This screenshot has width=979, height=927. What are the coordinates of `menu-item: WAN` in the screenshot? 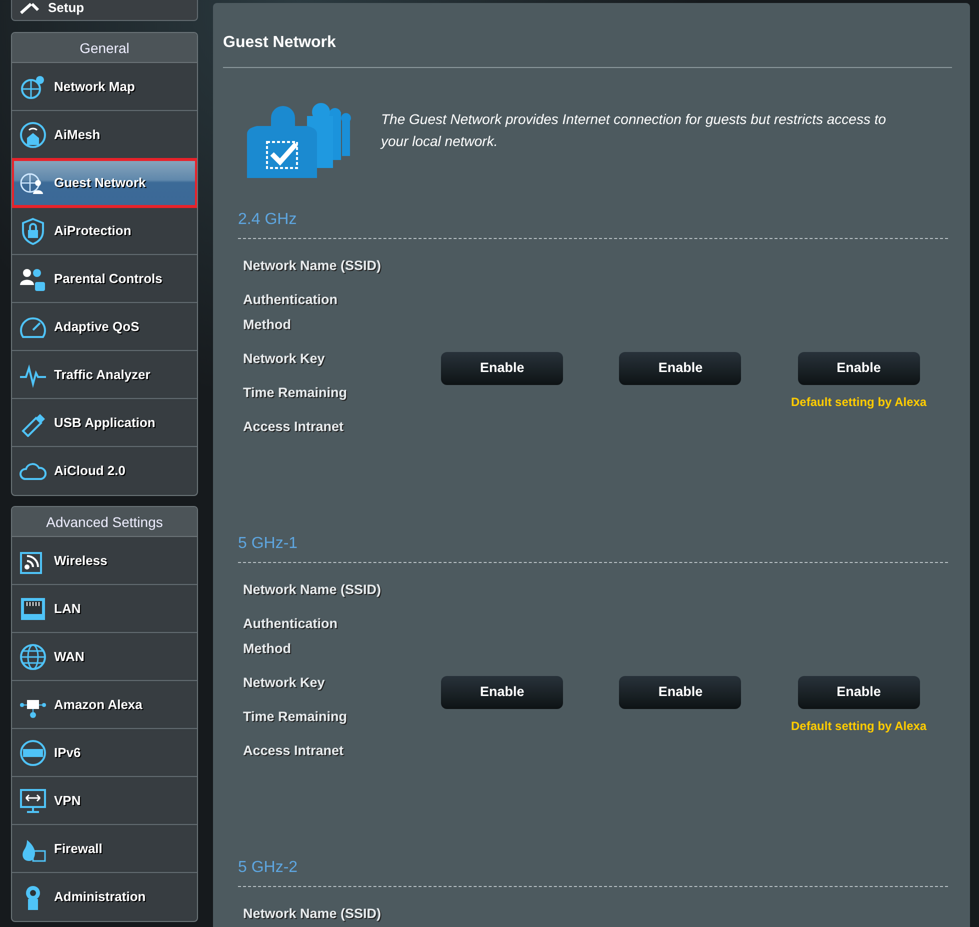 It's located at (104, 657).